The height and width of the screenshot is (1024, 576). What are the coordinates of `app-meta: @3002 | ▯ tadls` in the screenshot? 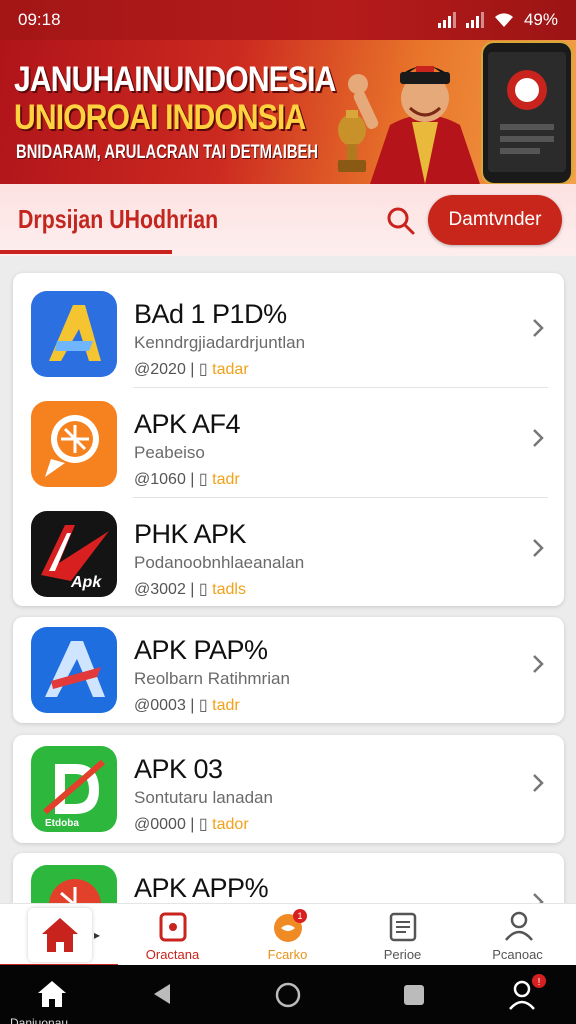 It's located at (190, 589).